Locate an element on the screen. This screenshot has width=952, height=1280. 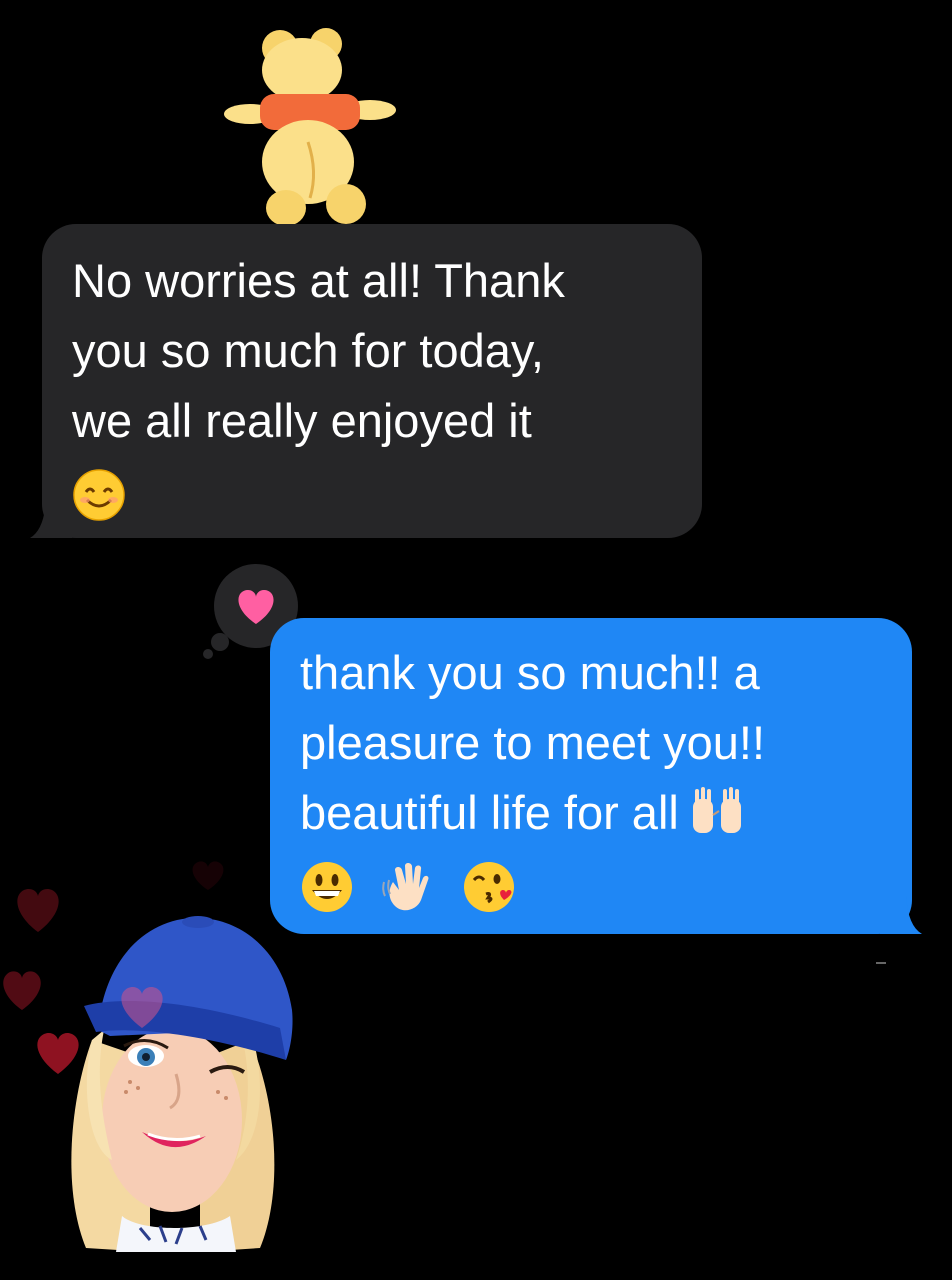
message-line: we all really enjoyed it is located at coordinates (302, 420).